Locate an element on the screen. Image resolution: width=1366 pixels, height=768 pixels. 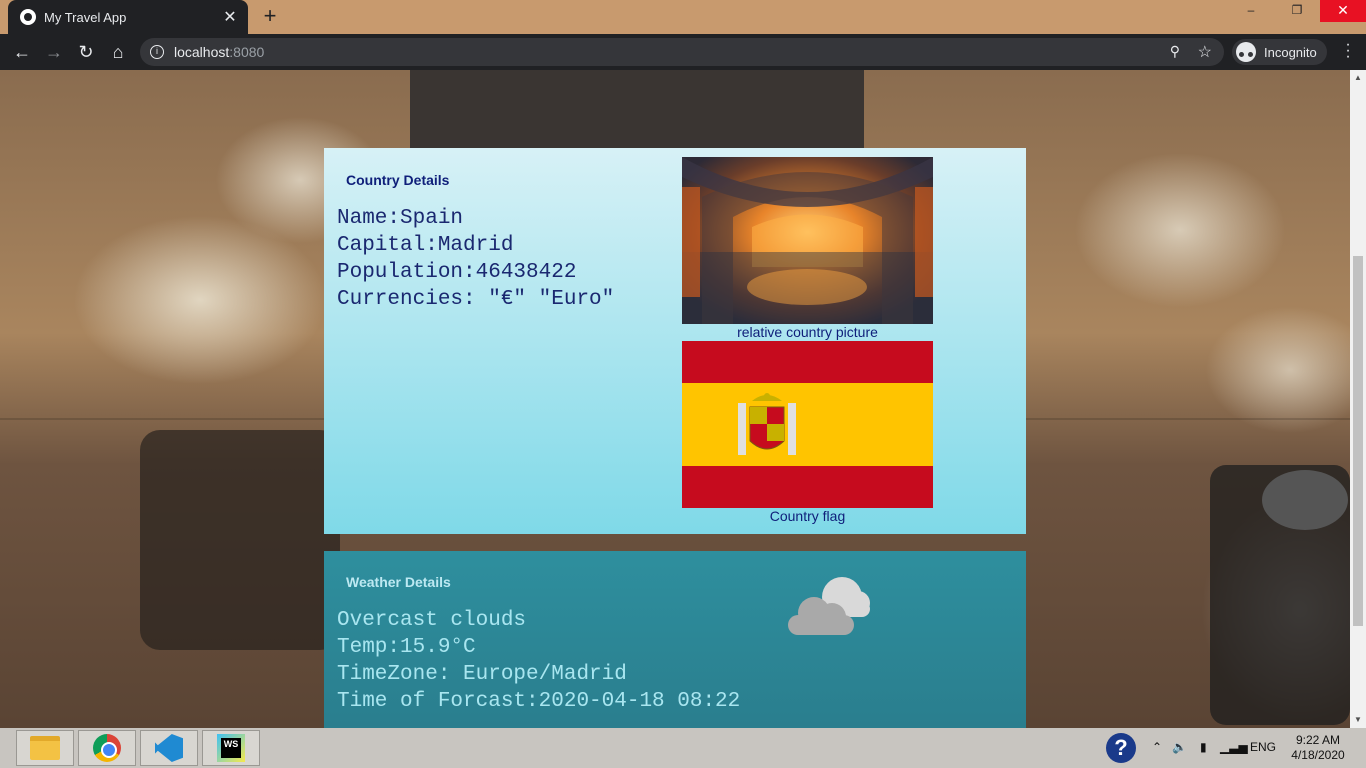
tab-title: My Travel App is located at coordinates (85, 17).